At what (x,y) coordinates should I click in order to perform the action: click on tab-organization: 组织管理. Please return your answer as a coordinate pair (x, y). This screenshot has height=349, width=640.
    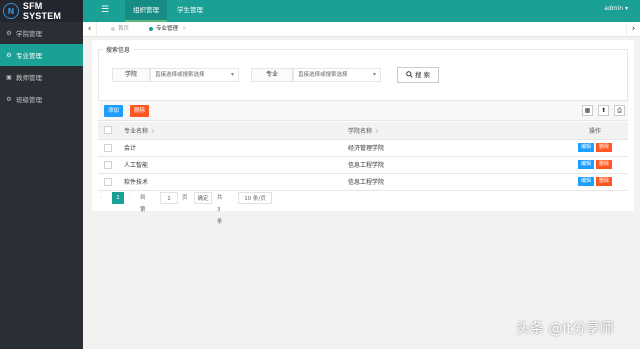
    Looking at the image, I should click on (146, 11).